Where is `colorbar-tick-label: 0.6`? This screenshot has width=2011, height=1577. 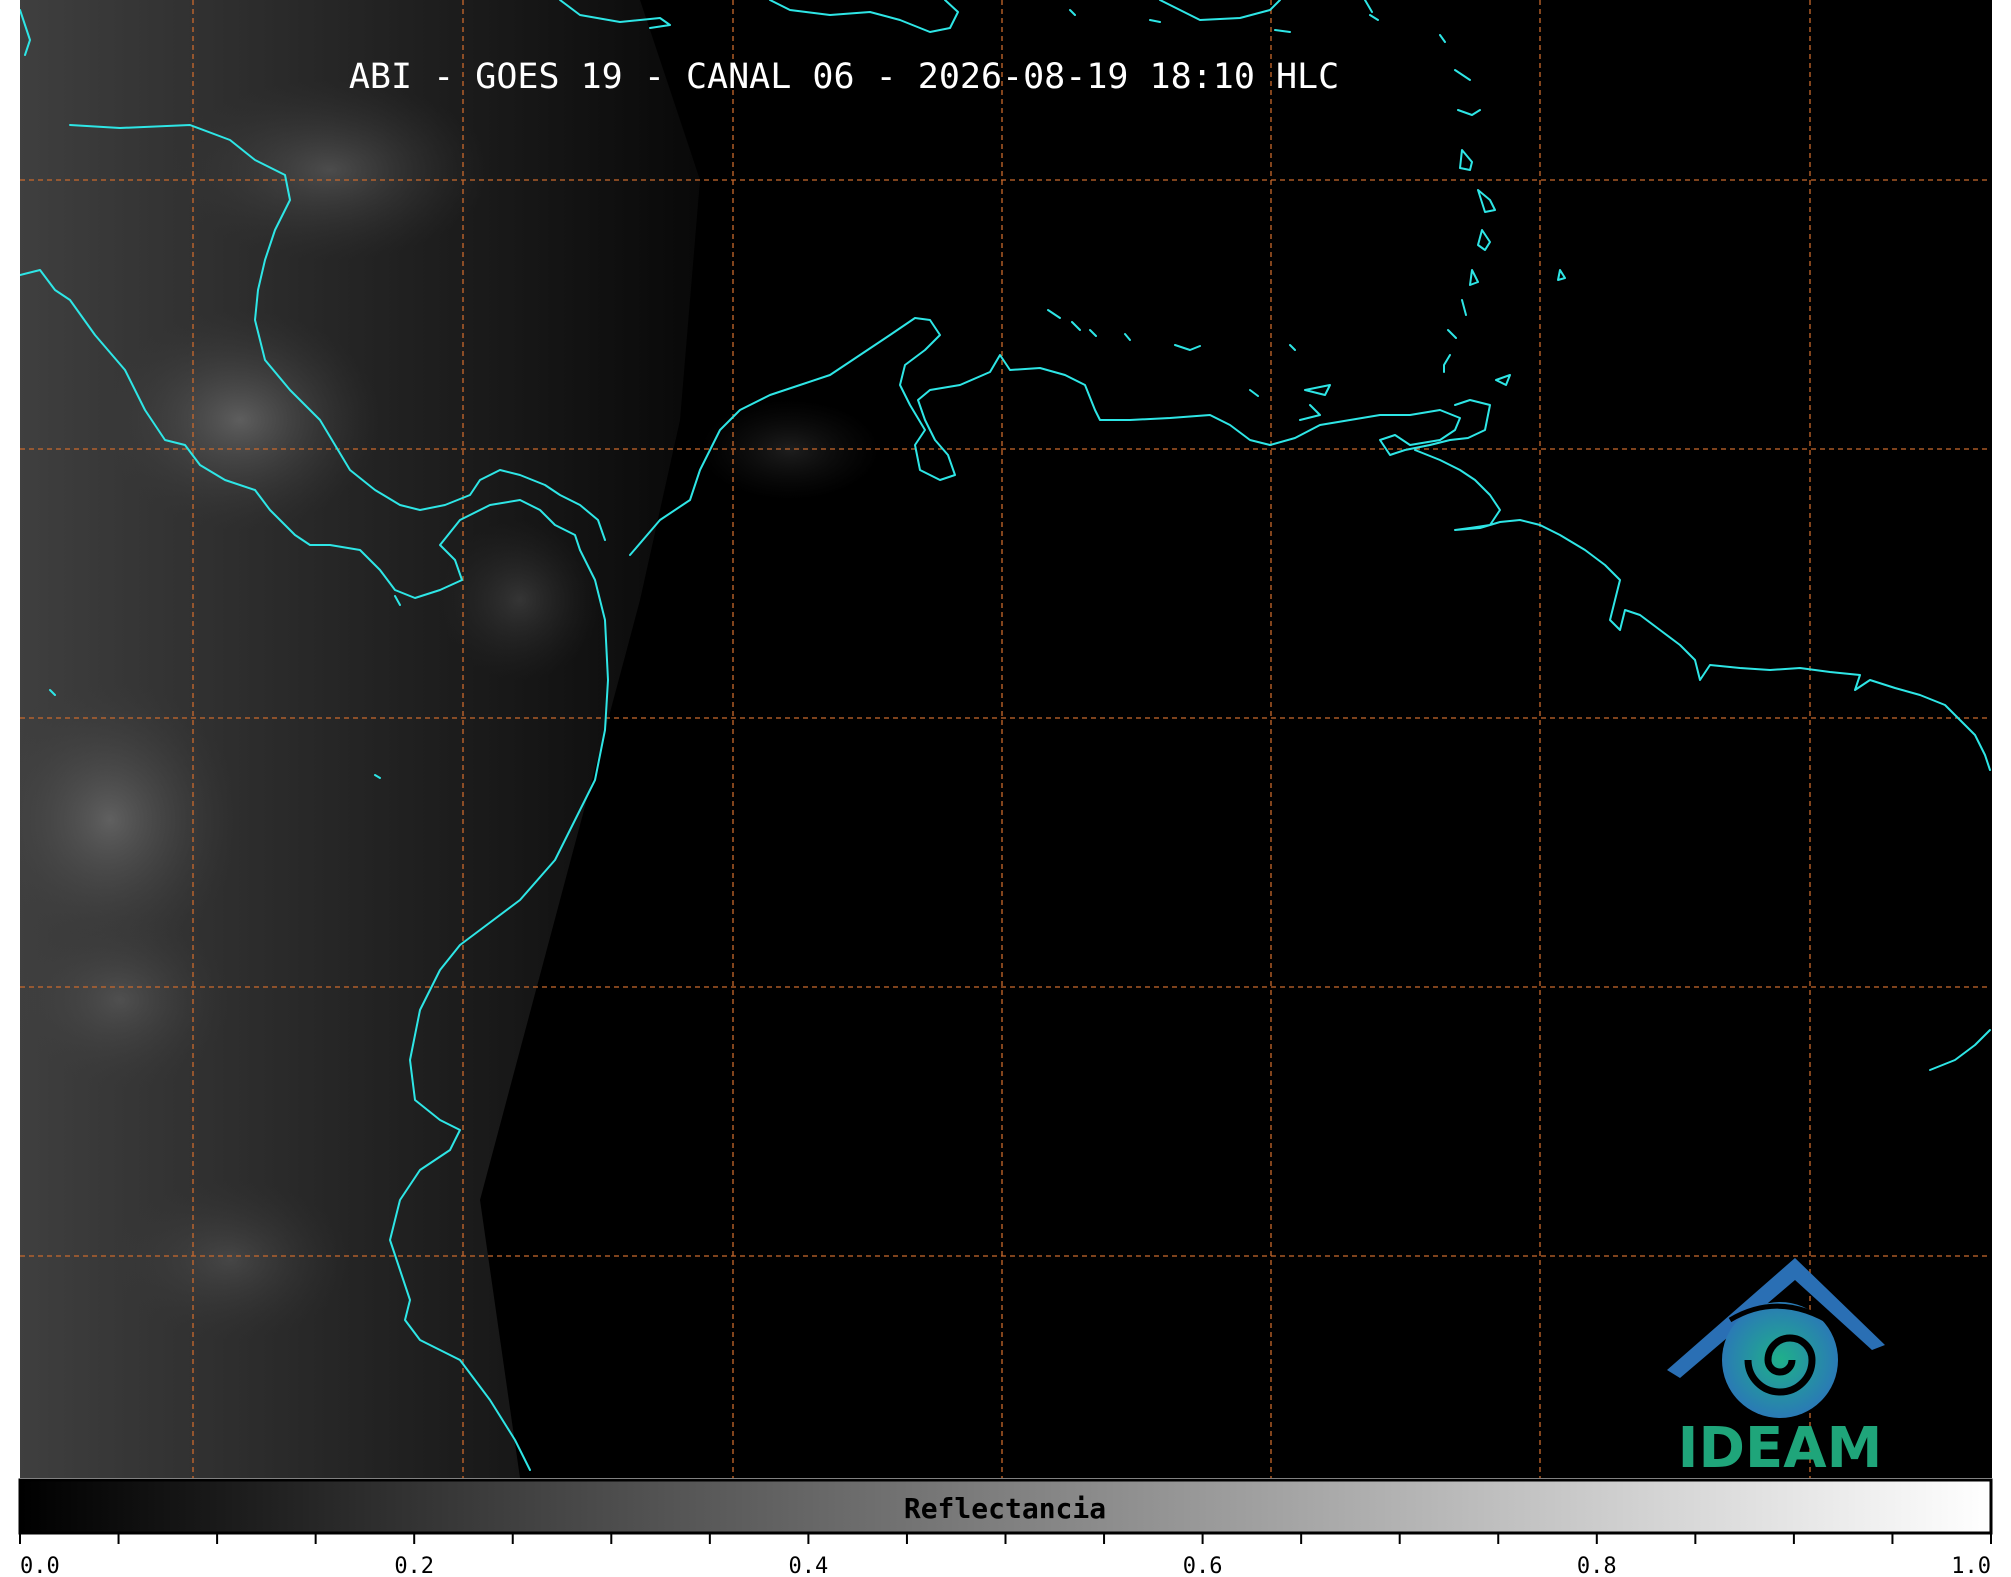 colorbar-tick-label: 0.6 is located at coordinates (1203, 1565).